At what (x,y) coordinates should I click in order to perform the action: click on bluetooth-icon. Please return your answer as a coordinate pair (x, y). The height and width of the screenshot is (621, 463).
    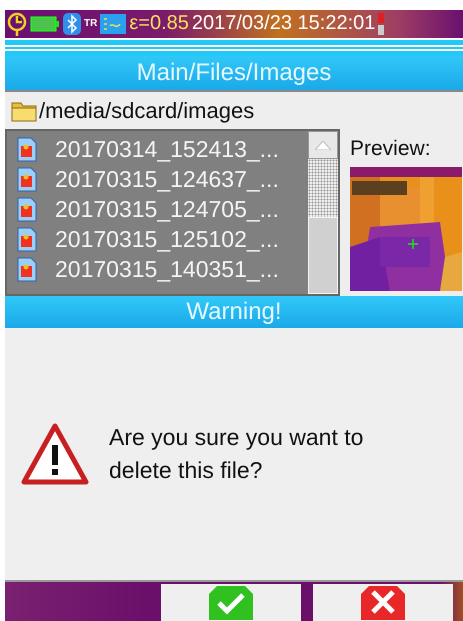
    Looking at the image, I should click on (72, 23).